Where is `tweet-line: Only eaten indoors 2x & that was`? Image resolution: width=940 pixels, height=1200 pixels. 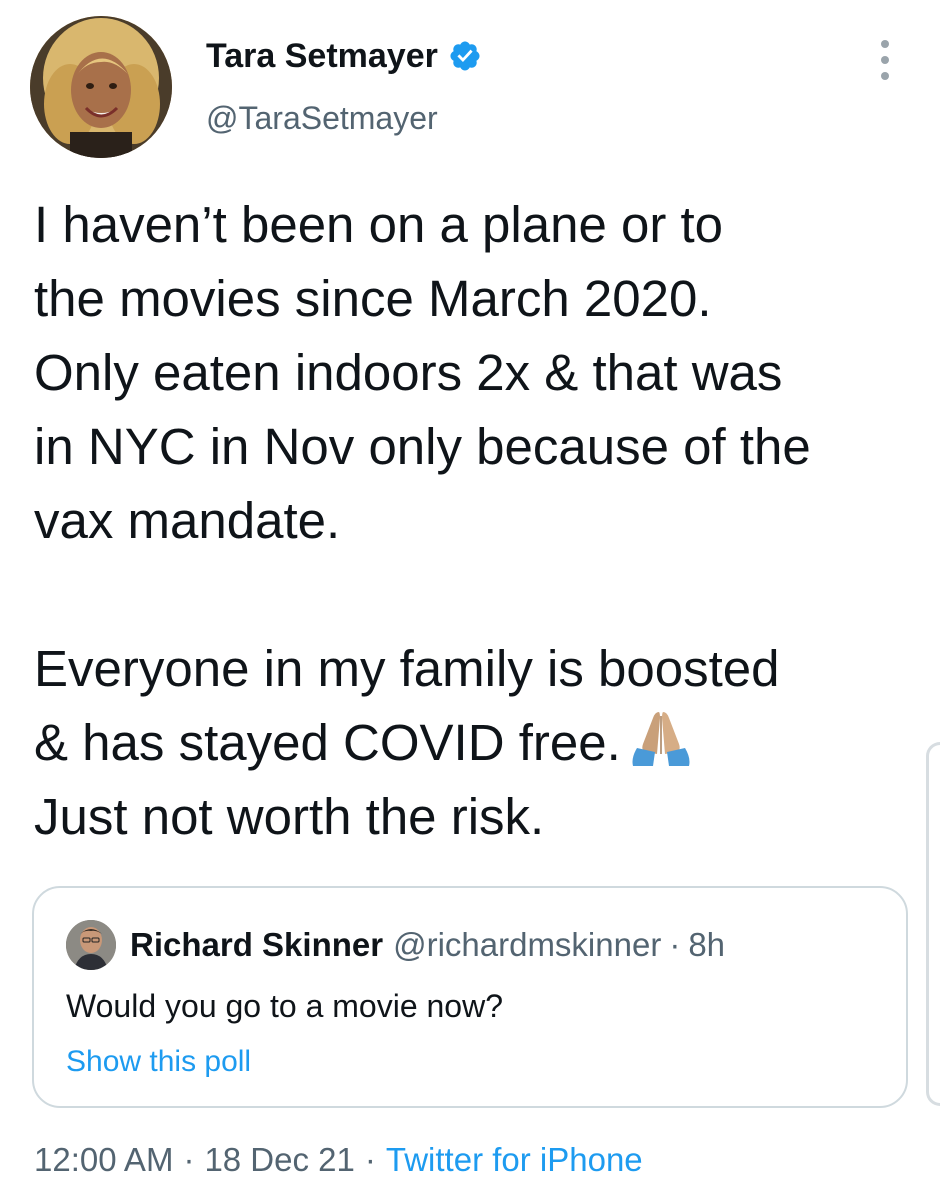
tweet-line: Only eaten indoors 2x & that was is located at coordinates (408, 372).